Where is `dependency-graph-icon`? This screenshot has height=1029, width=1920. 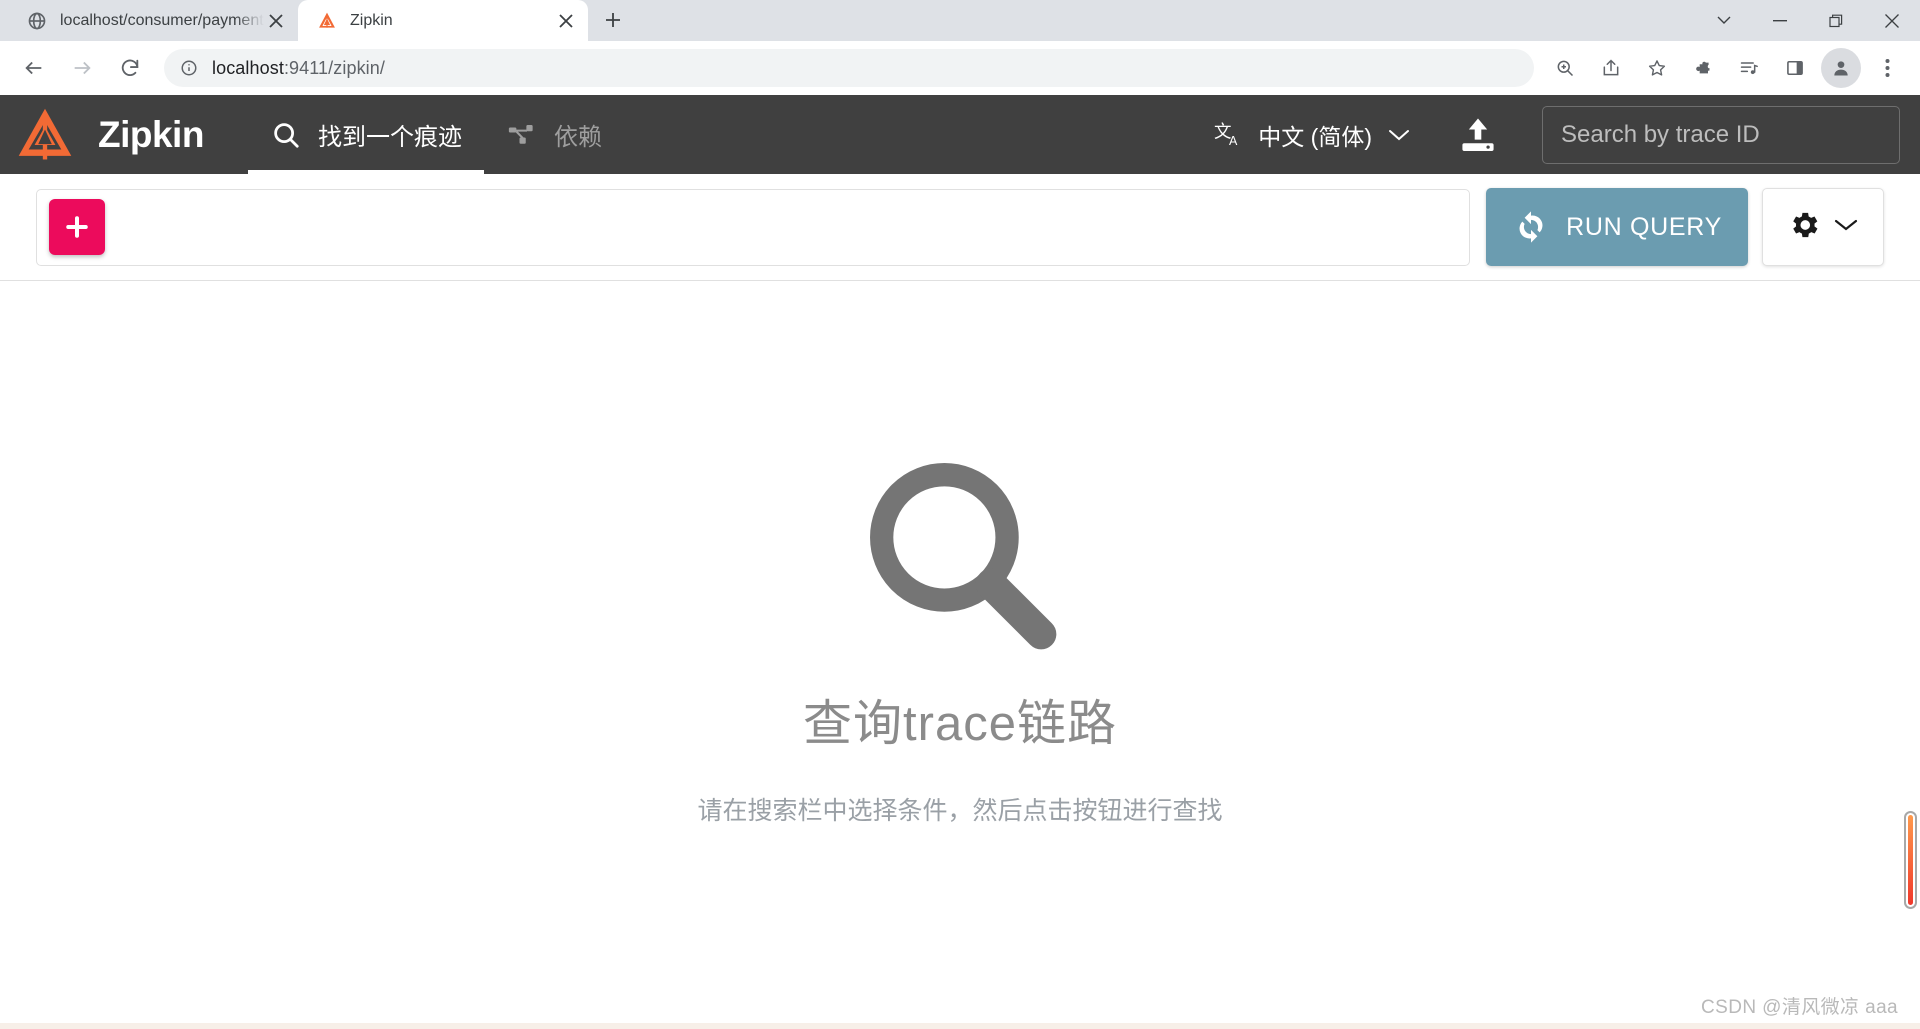 dependency-graph-icon is located at coordinates (522, 135).